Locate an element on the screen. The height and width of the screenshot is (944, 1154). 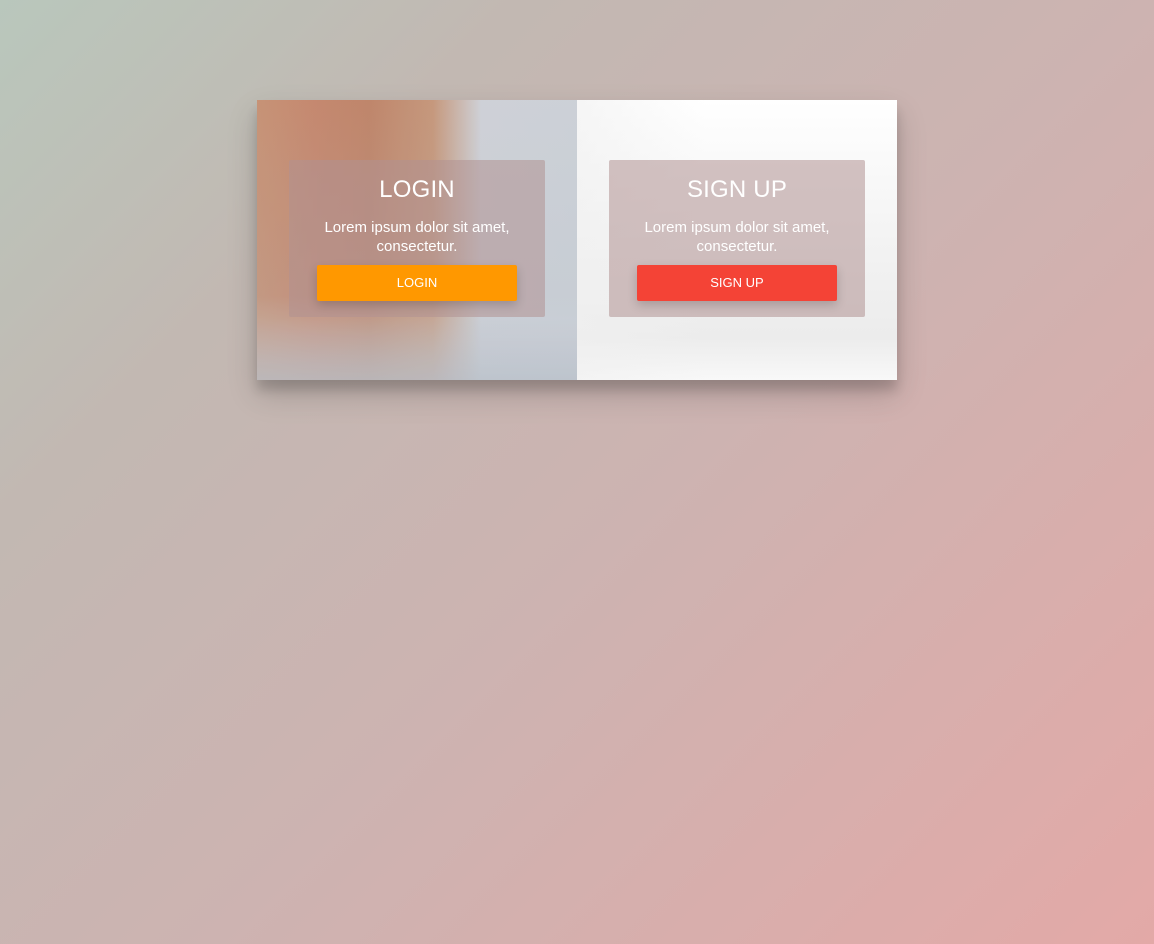
login-title: LOGIN is located at coordinates (417, 189).